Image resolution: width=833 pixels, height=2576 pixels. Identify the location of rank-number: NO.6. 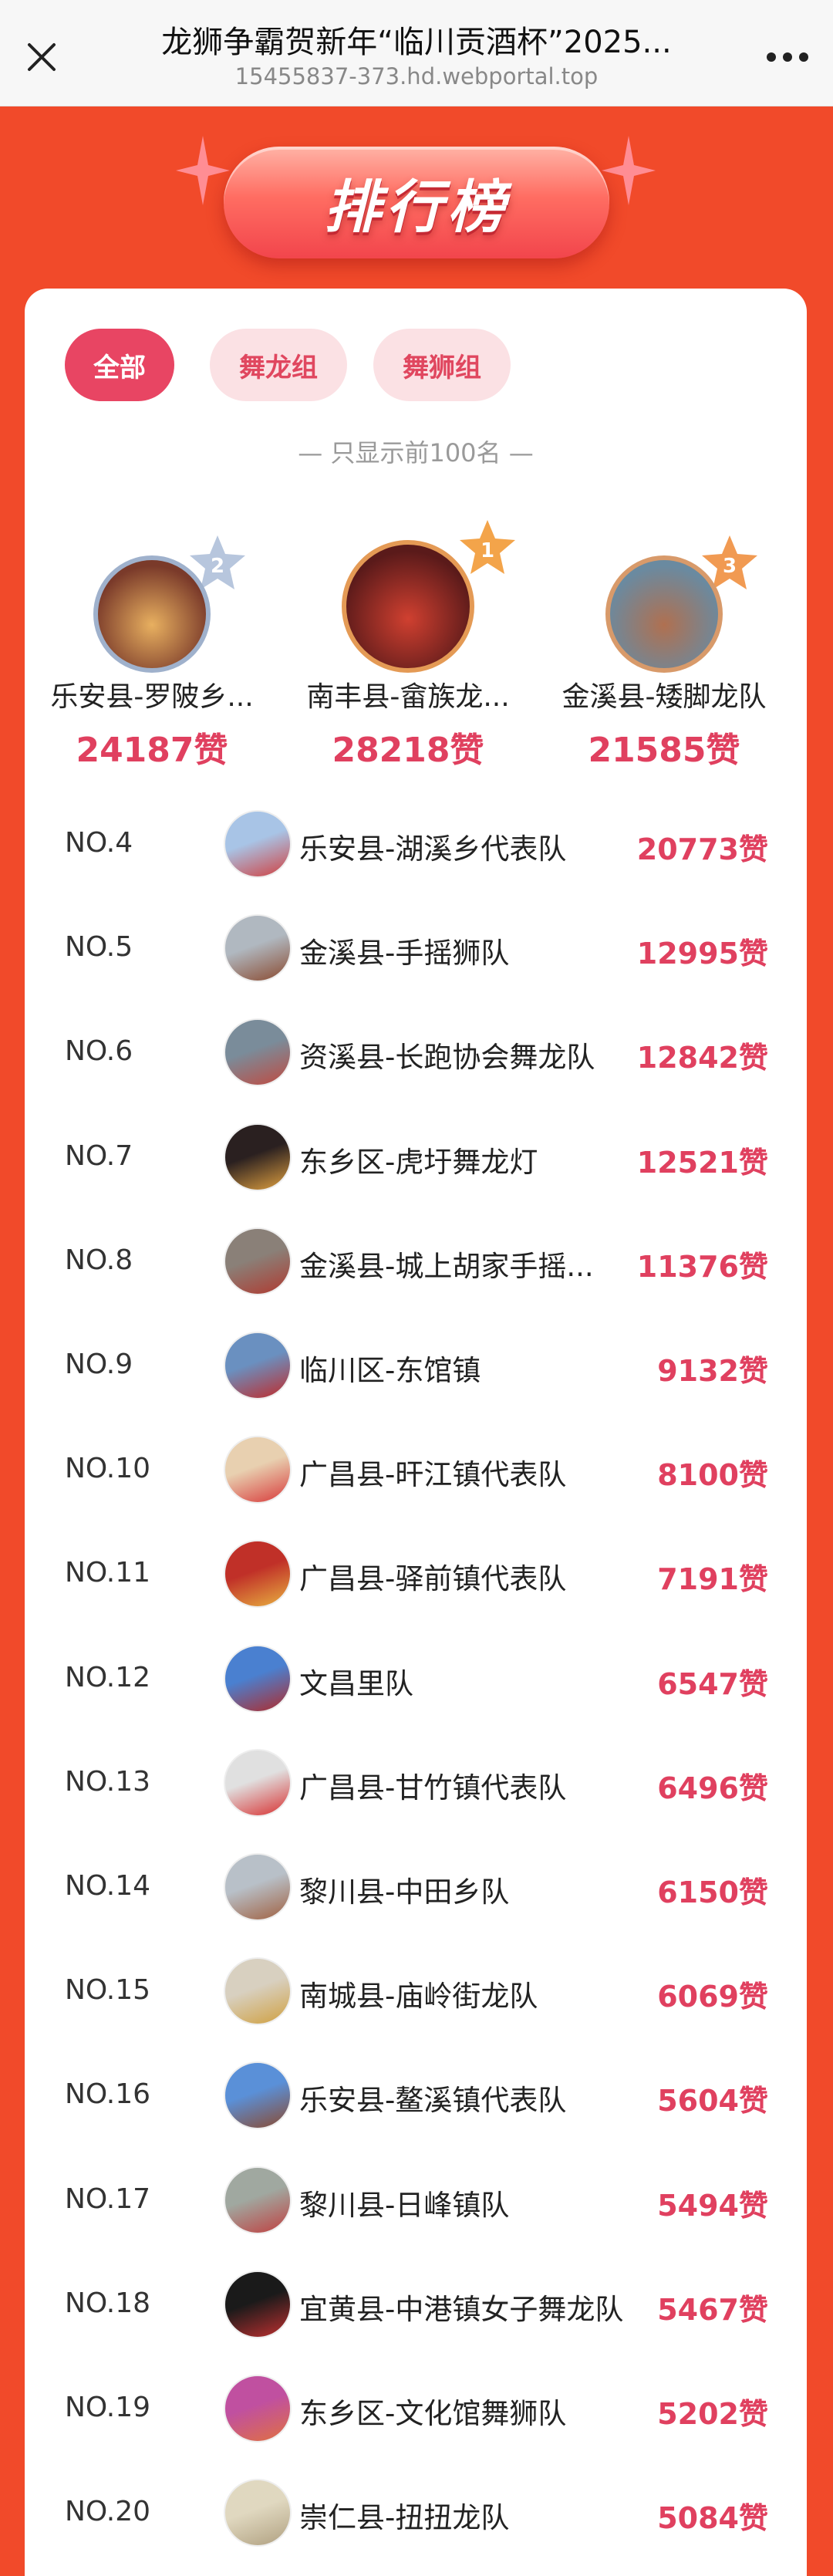
(99, 1051).